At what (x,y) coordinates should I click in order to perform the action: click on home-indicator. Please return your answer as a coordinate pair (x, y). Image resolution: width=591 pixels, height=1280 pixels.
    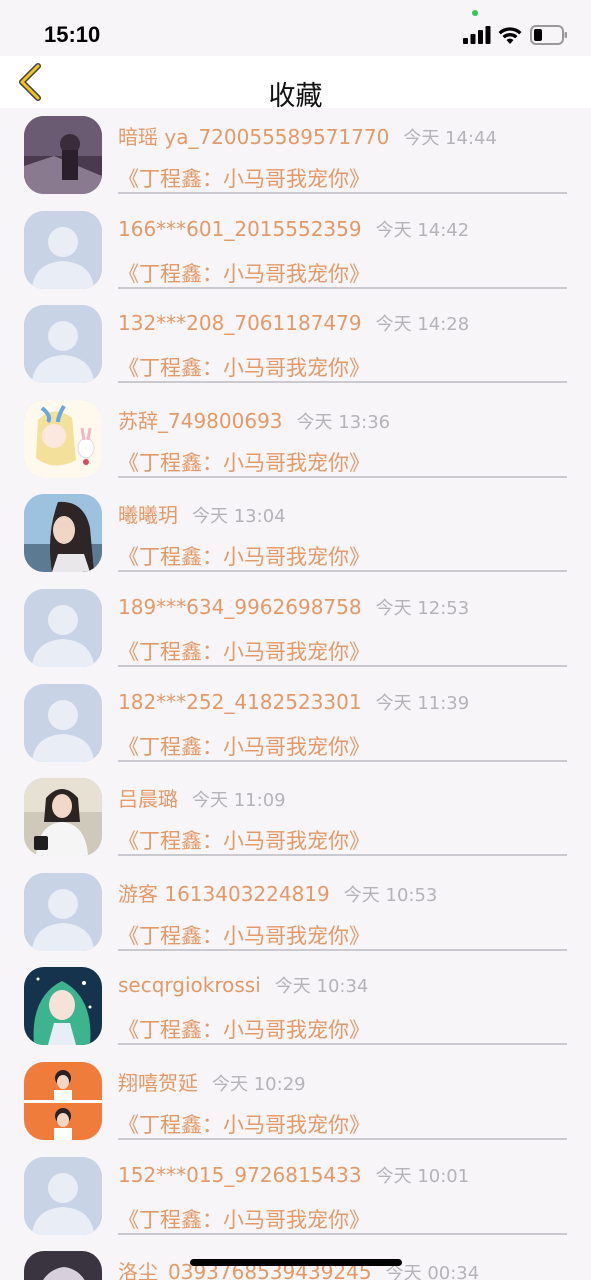
    Looking at the image, I should click on (296, 1262).